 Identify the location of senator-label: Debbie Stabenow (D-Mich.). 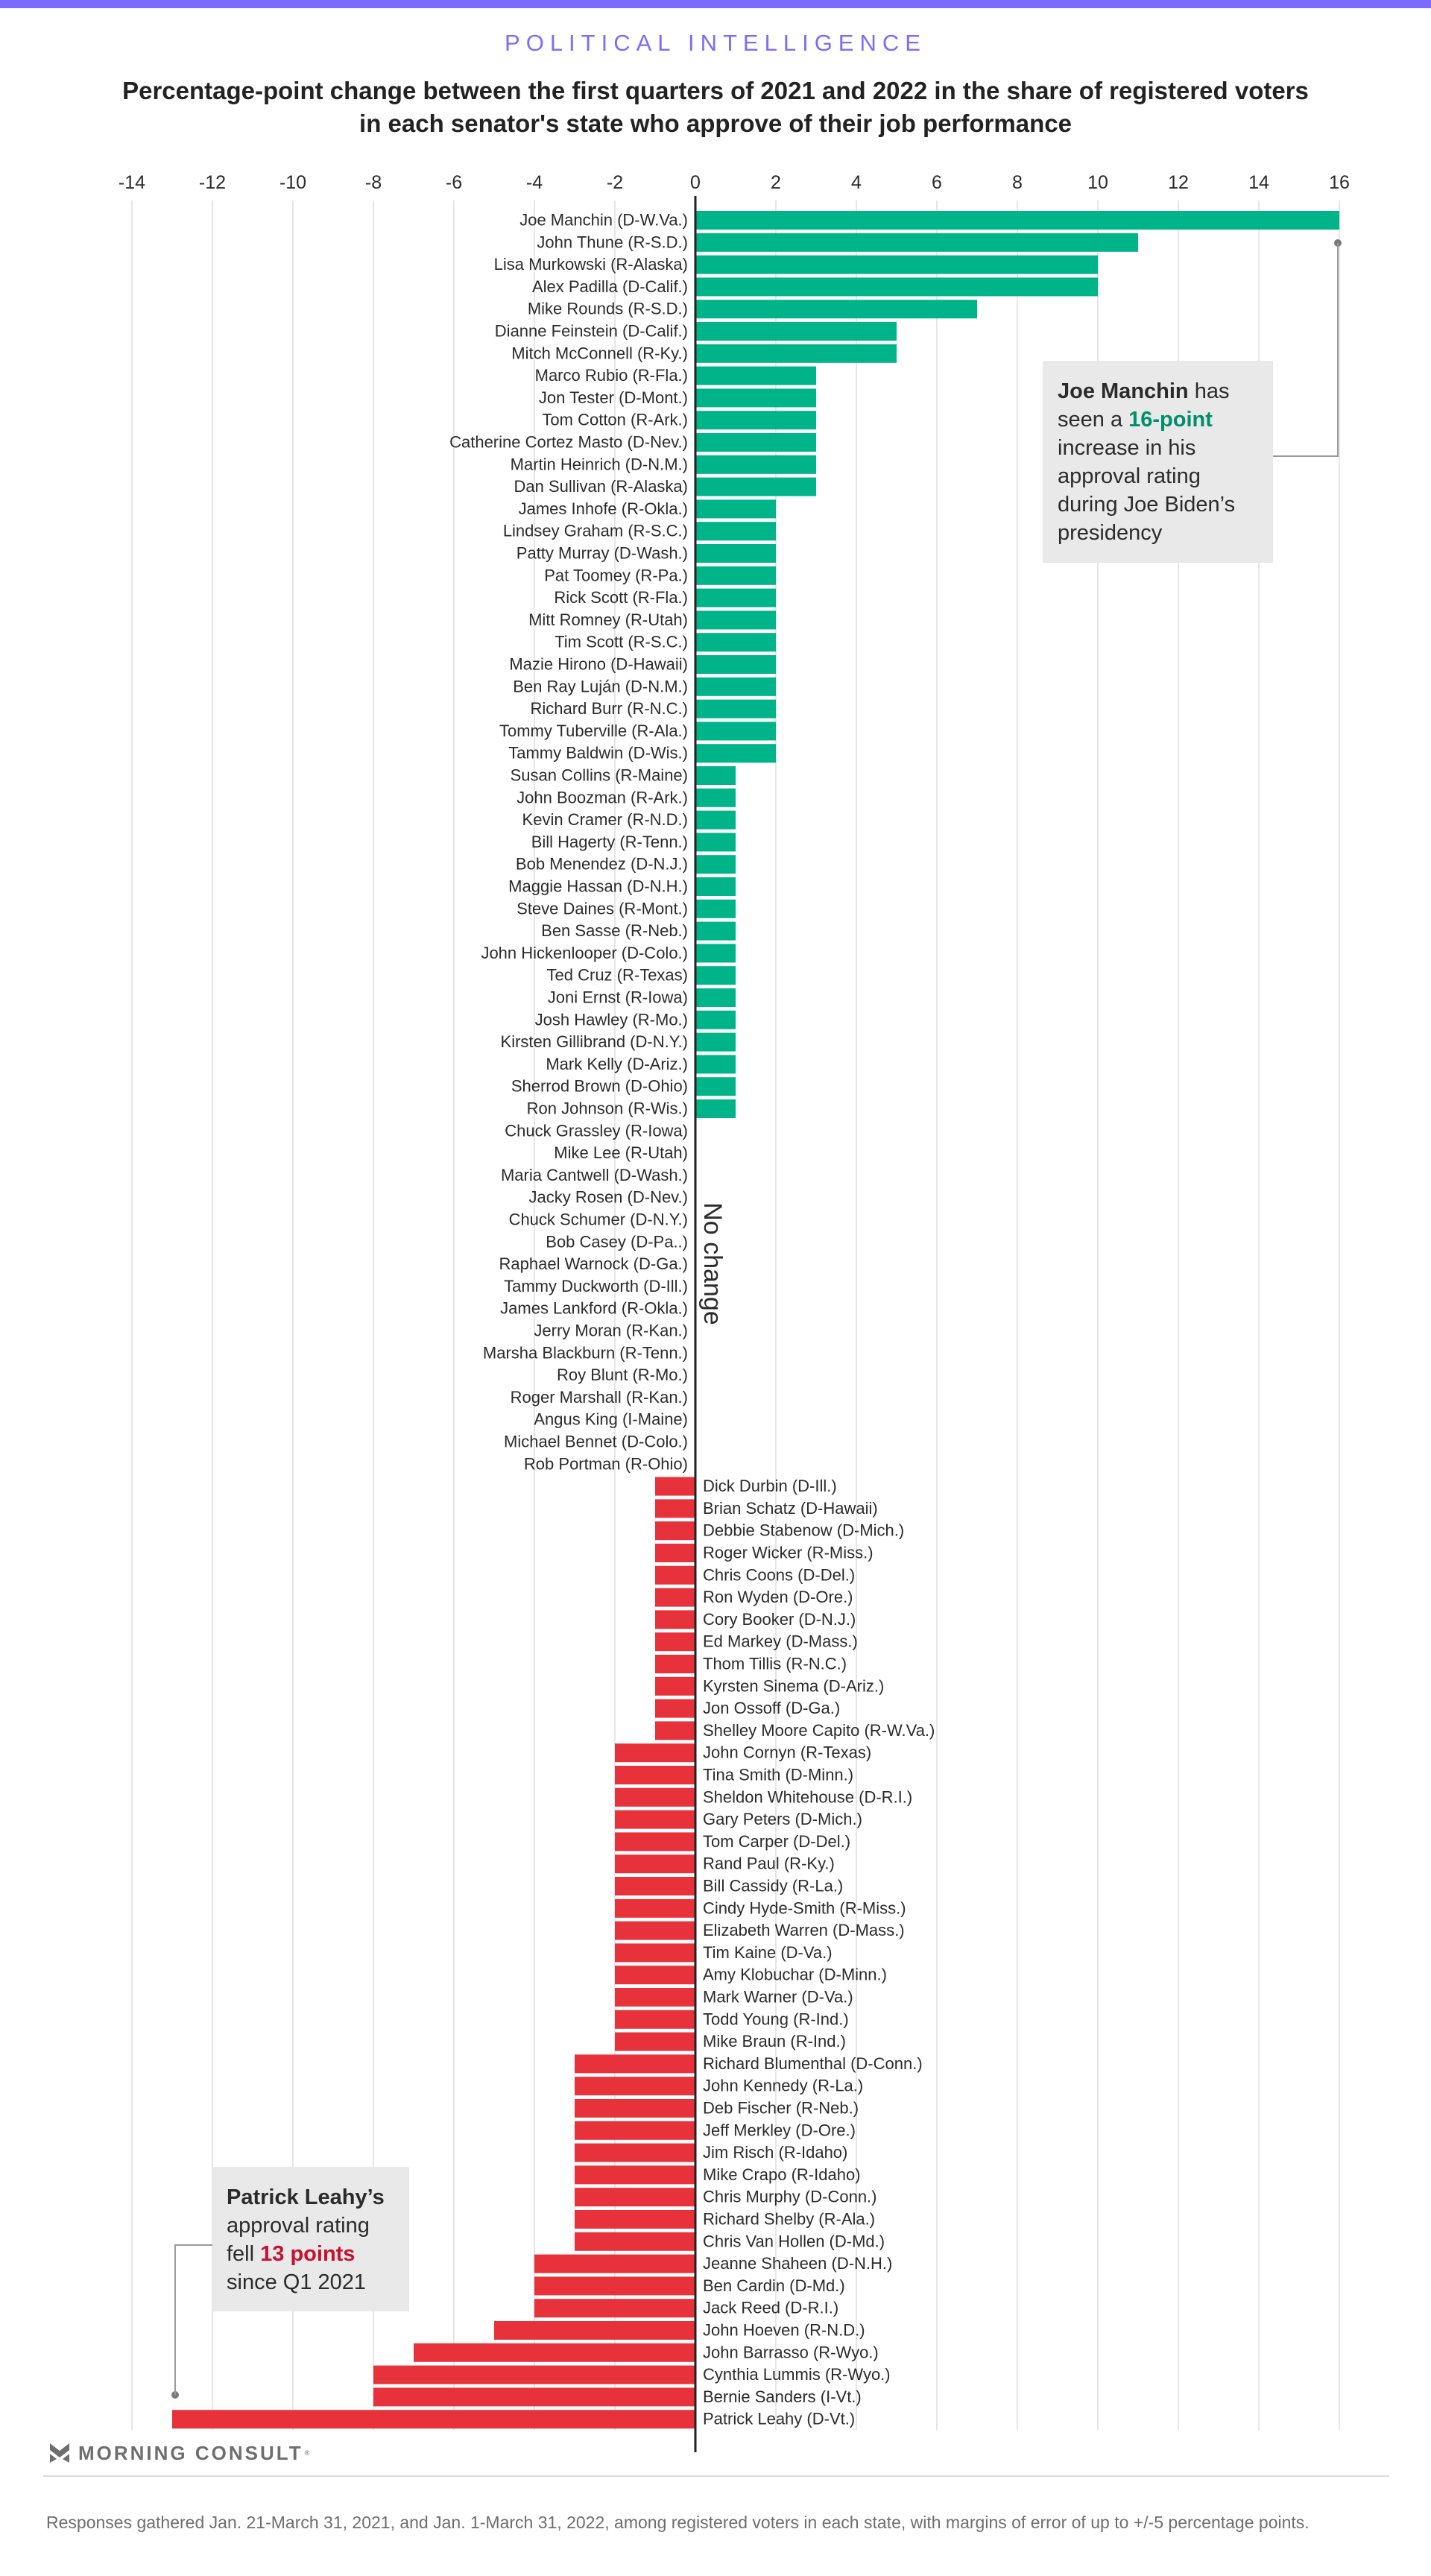
(804, 1531).